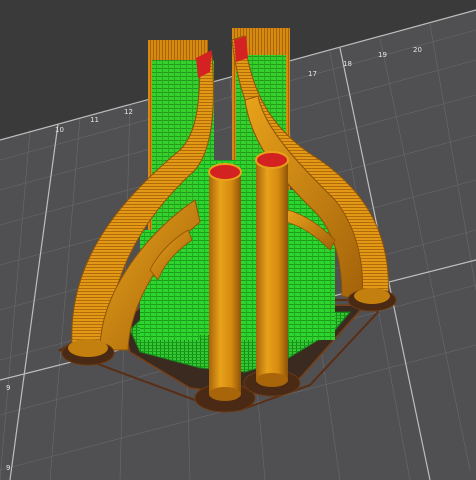 This screenshot has height=480, width=476. I want to click on tick-label: 18, so click(347, 64).